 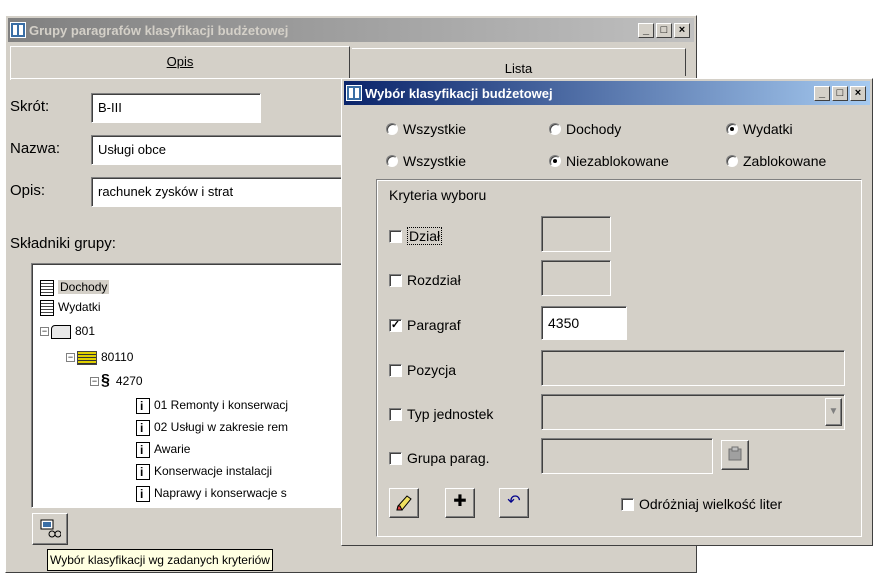 I want to click on tree-node-4270: − § 4270, so click(x=116, y=381).